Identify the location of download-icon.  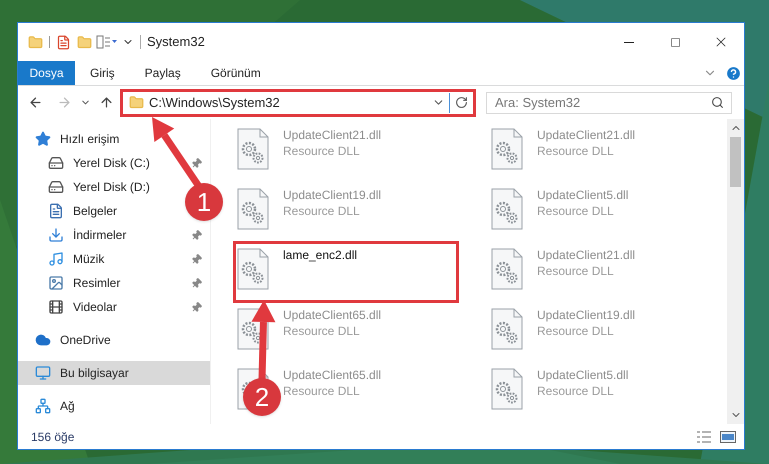
(56, 235).